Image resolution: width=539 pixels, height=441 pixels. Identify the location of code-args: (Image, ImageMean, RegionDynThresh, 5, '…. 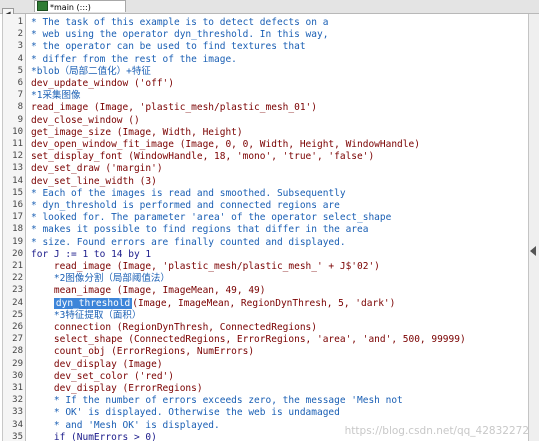
(264, 303).